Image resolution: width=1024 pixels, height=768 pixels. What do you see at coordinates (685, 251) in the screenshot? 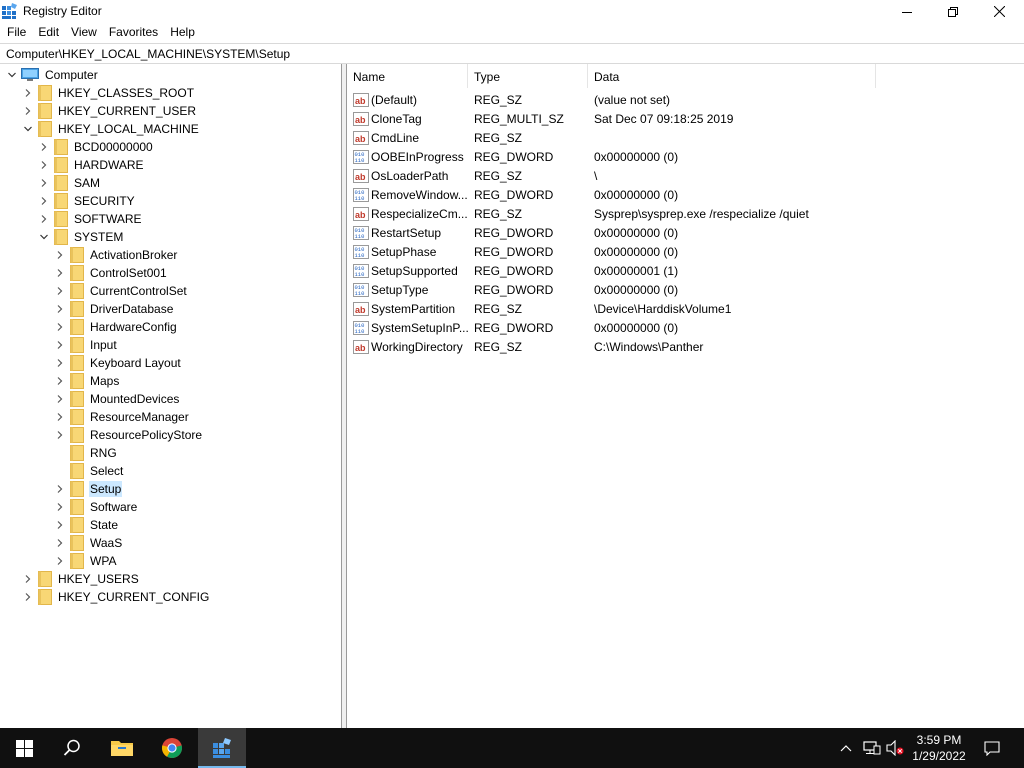
I see `table-row: 010 110 SetupPhase REG_DWORD 0x00000000 (0)` at bounding box center [685, 251].